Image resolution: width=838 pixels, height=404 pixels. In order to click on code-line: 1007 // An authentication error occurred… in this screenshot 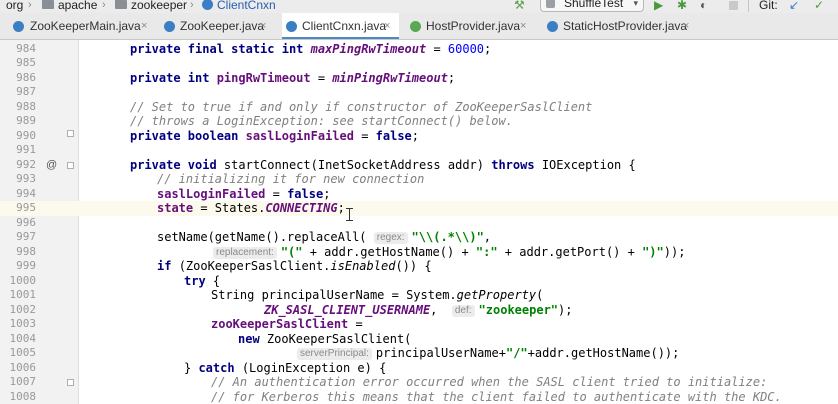, I will do `click(419, 382)`.